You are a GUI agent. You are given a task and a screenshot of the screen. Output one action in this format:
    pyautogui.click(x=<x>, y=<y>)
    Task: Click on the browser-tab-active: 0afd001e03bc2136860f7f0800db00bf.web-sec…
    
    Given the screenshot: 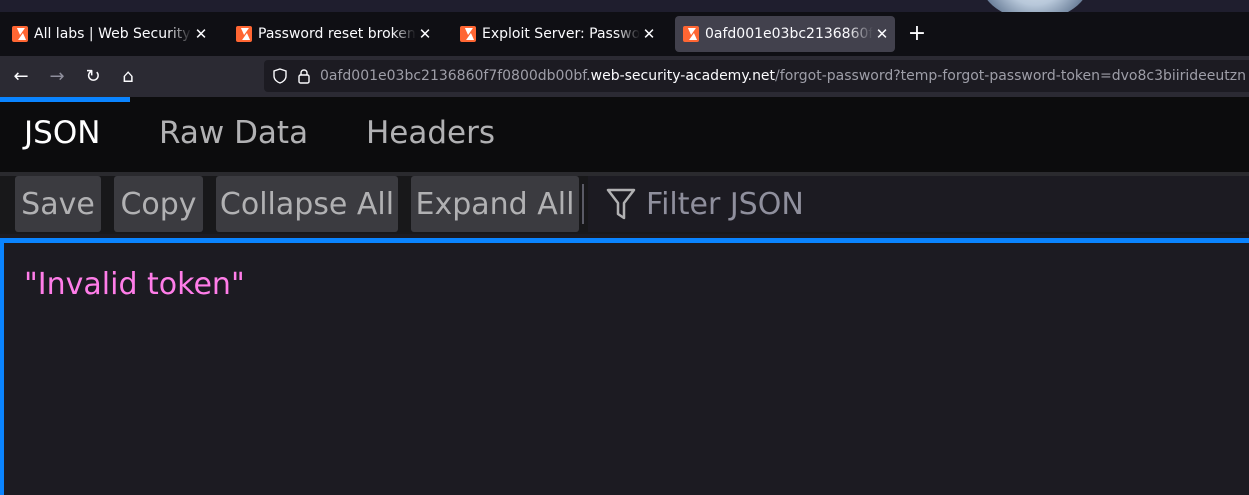 What is the action you would take?
    pyautogui.click(x=785, y=34)
    